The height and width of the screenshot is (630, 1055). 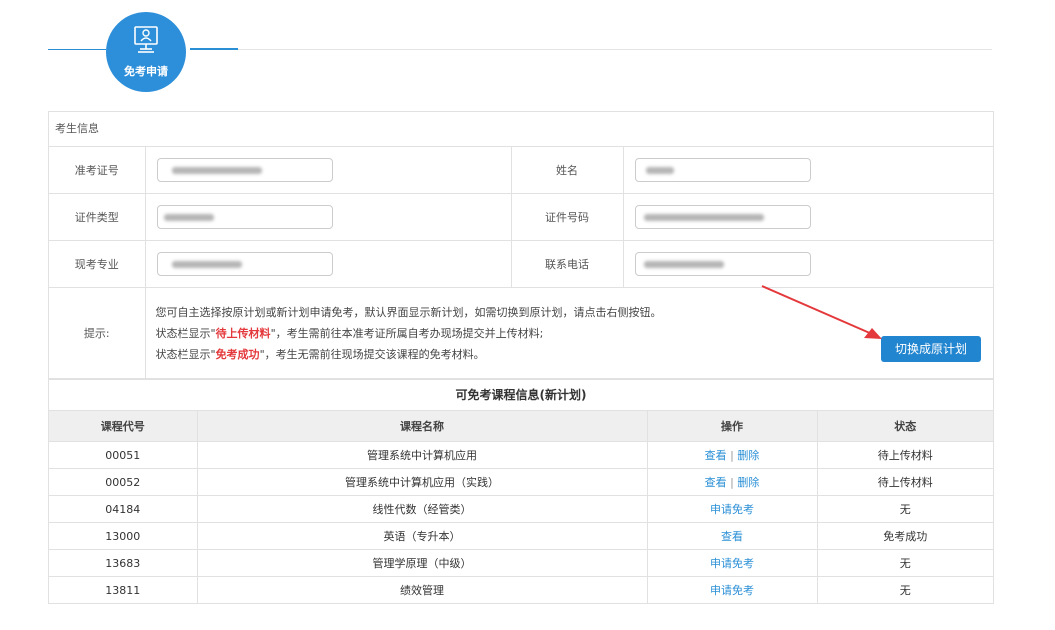 I want to click on step-badge-exemption: 免考申请, so click(x=146, y=52).